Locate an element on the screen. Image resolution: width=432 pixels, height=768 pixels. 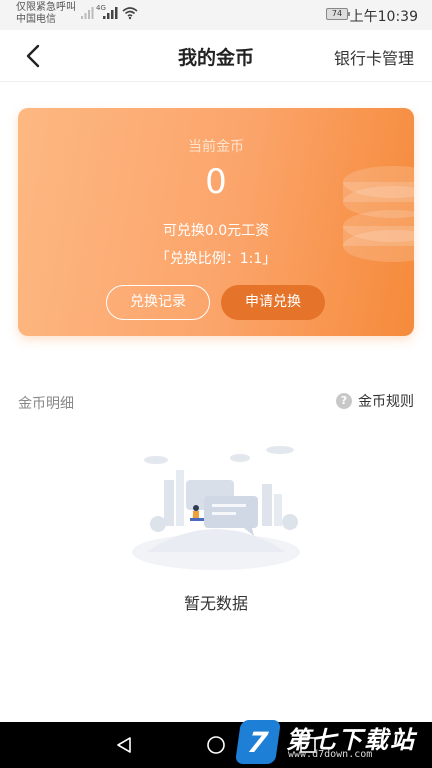
app-header: 我的金币 银行卡管理 is located at coordinates (216, 56).